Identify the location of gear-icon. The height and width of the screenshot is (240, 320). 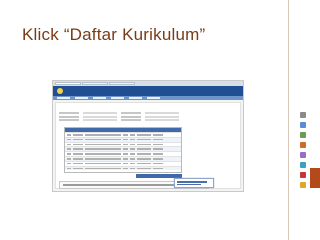
(303, 135).